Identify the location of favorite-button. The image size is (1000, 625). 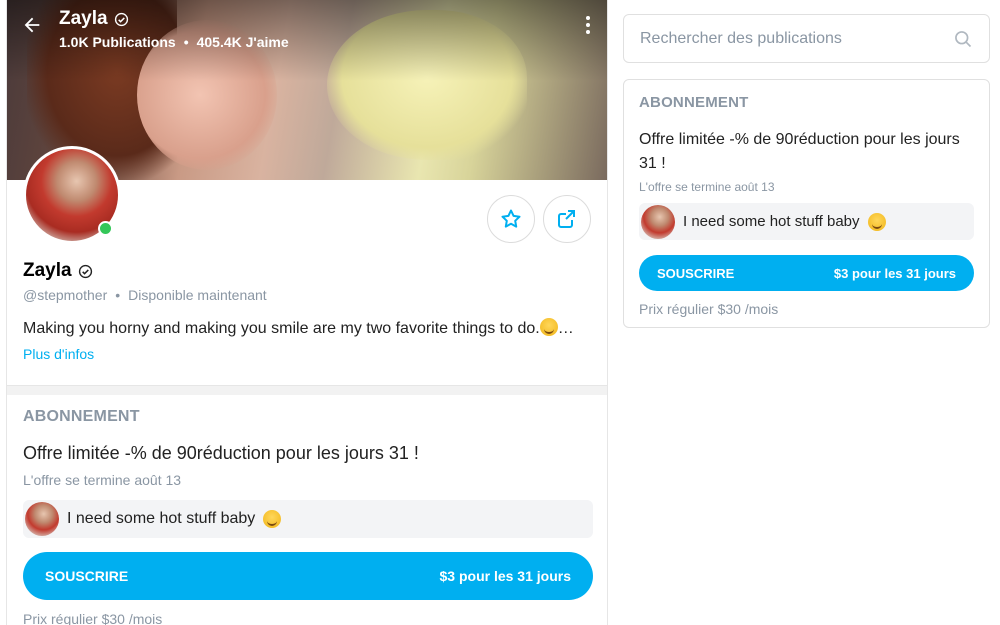
(511, 219).